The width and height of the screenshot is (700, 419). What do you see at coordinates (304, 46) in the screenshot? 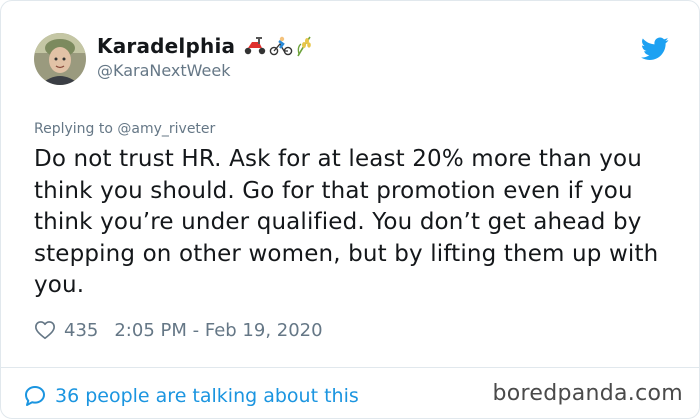
I see `rice-emoji-icon` at bounding box center [304, 46].